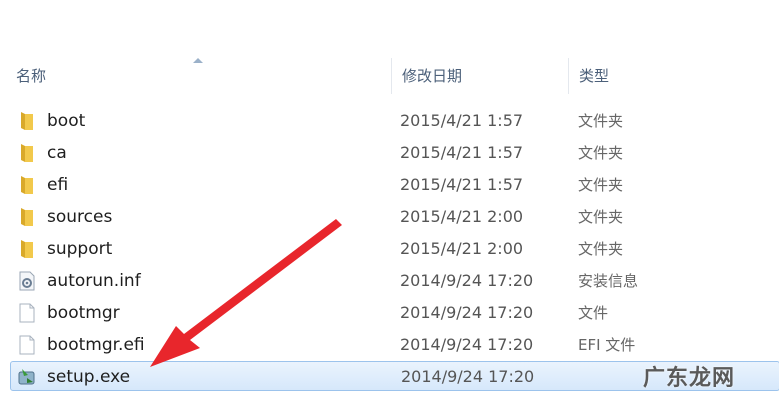 Image resolution: width=779 pixels, height=401 pixels. Describe the element at coordinates (198, 76) in the screenshot. I see `column-header-name: 名称` at that location.